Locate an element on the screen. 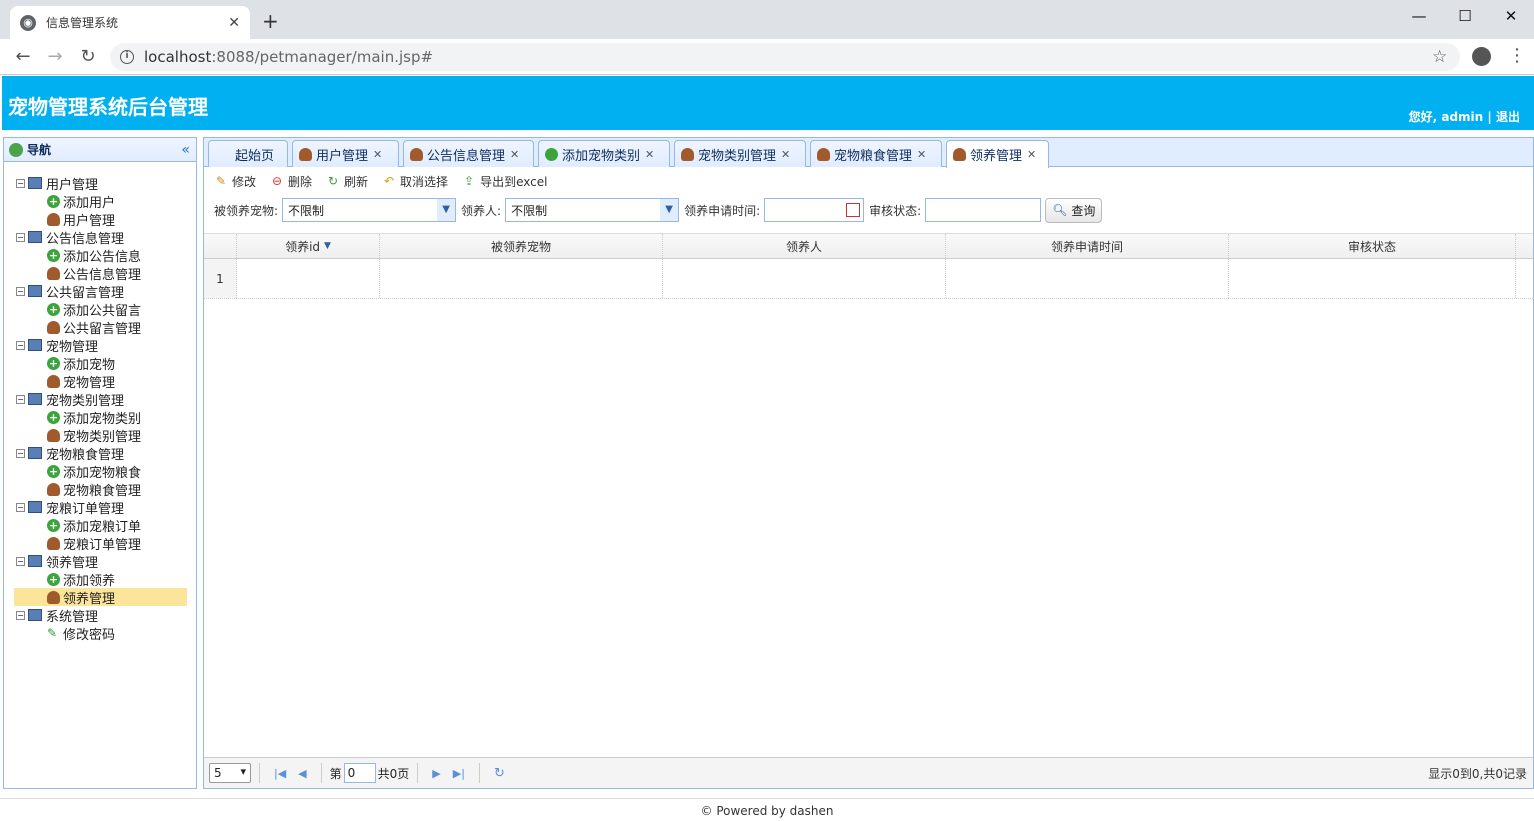 This screenshot has height=821, width=1534. calendar-icon is located at coordinates (853, 210).